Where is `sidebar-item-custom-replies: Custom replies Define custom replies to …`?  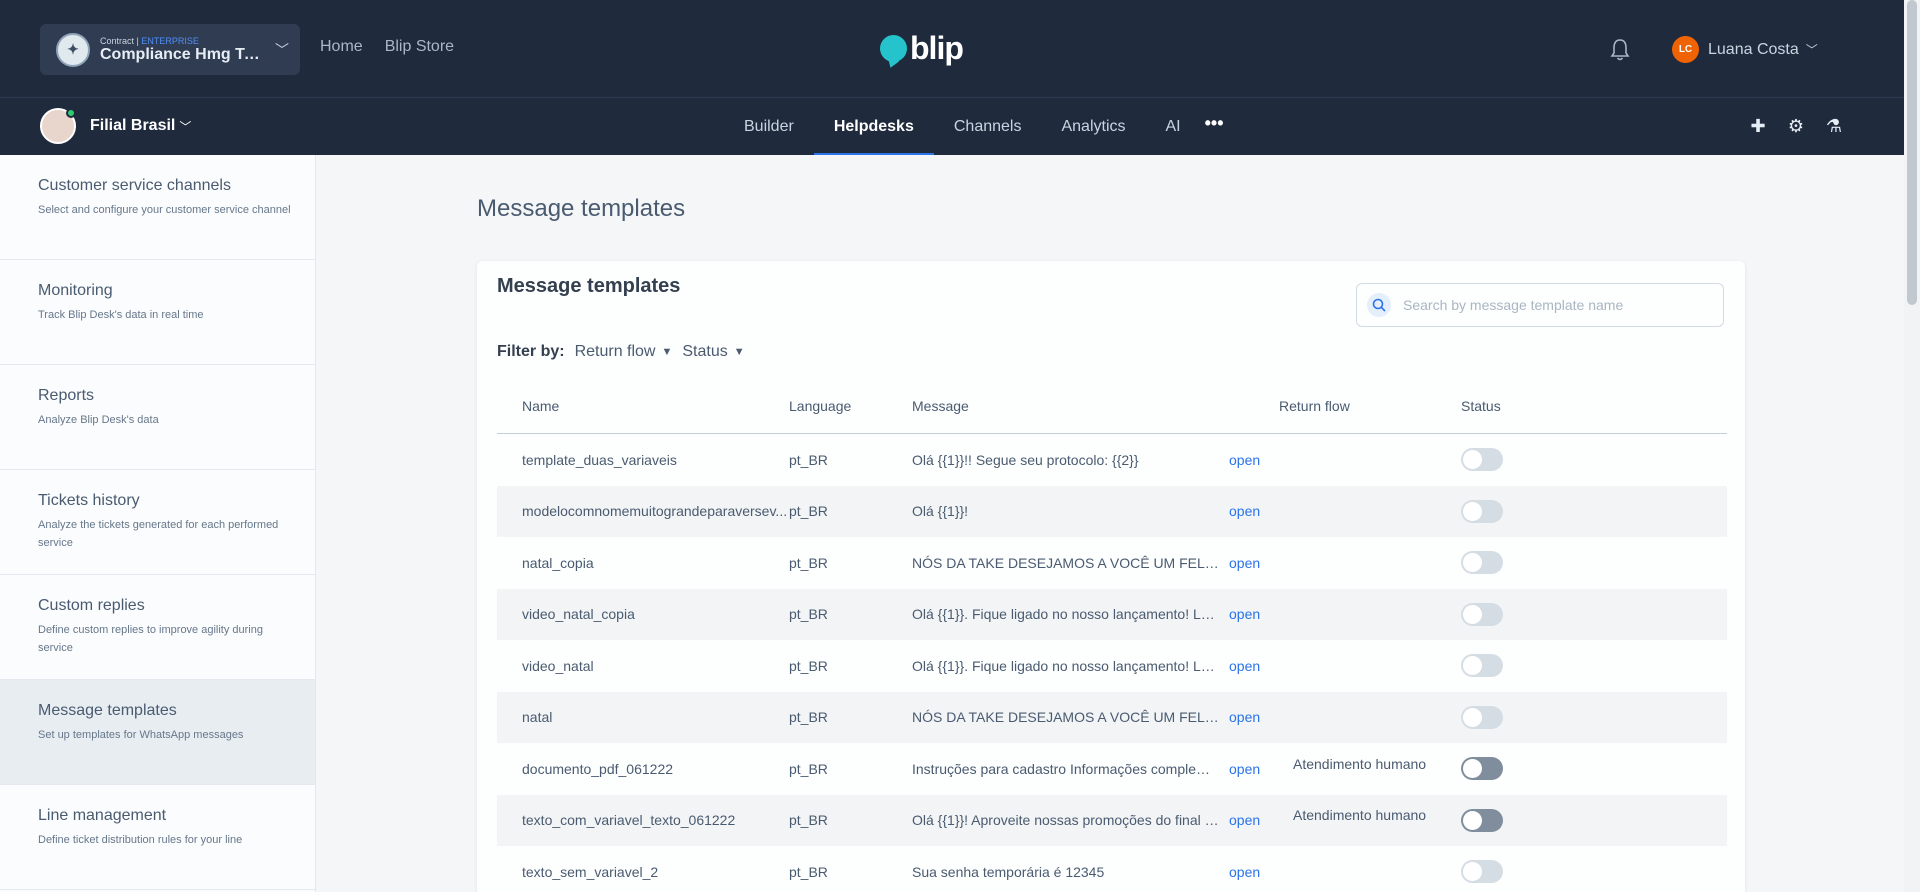
sidebar-item-custom-replies: Custom replies Define custom replies to … is located at coordinates (157, 627).